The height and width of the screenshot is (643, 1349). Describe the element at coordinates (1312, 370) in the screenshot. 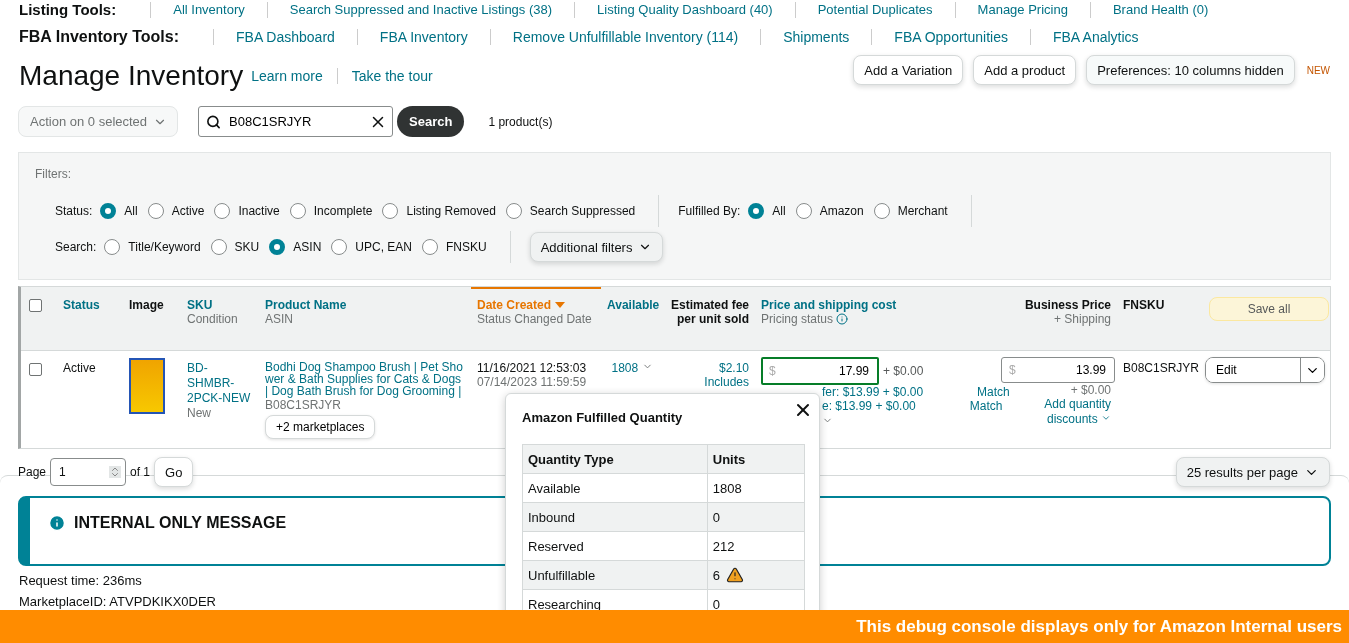

I see `edit-menu-button` at that location.